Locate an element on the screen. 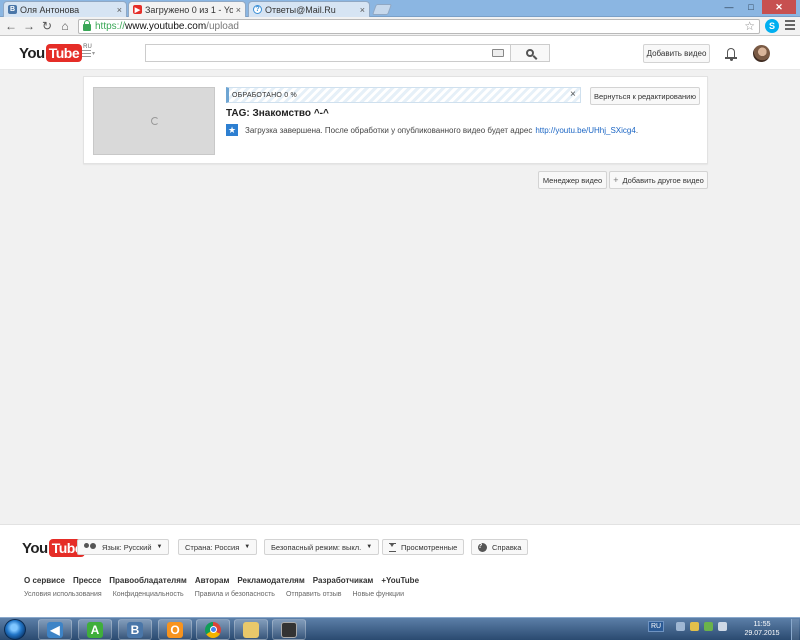 The width and height of the screenshot is (800, 640). country-label: Страна: Россия is located at coordinates (212, 547).